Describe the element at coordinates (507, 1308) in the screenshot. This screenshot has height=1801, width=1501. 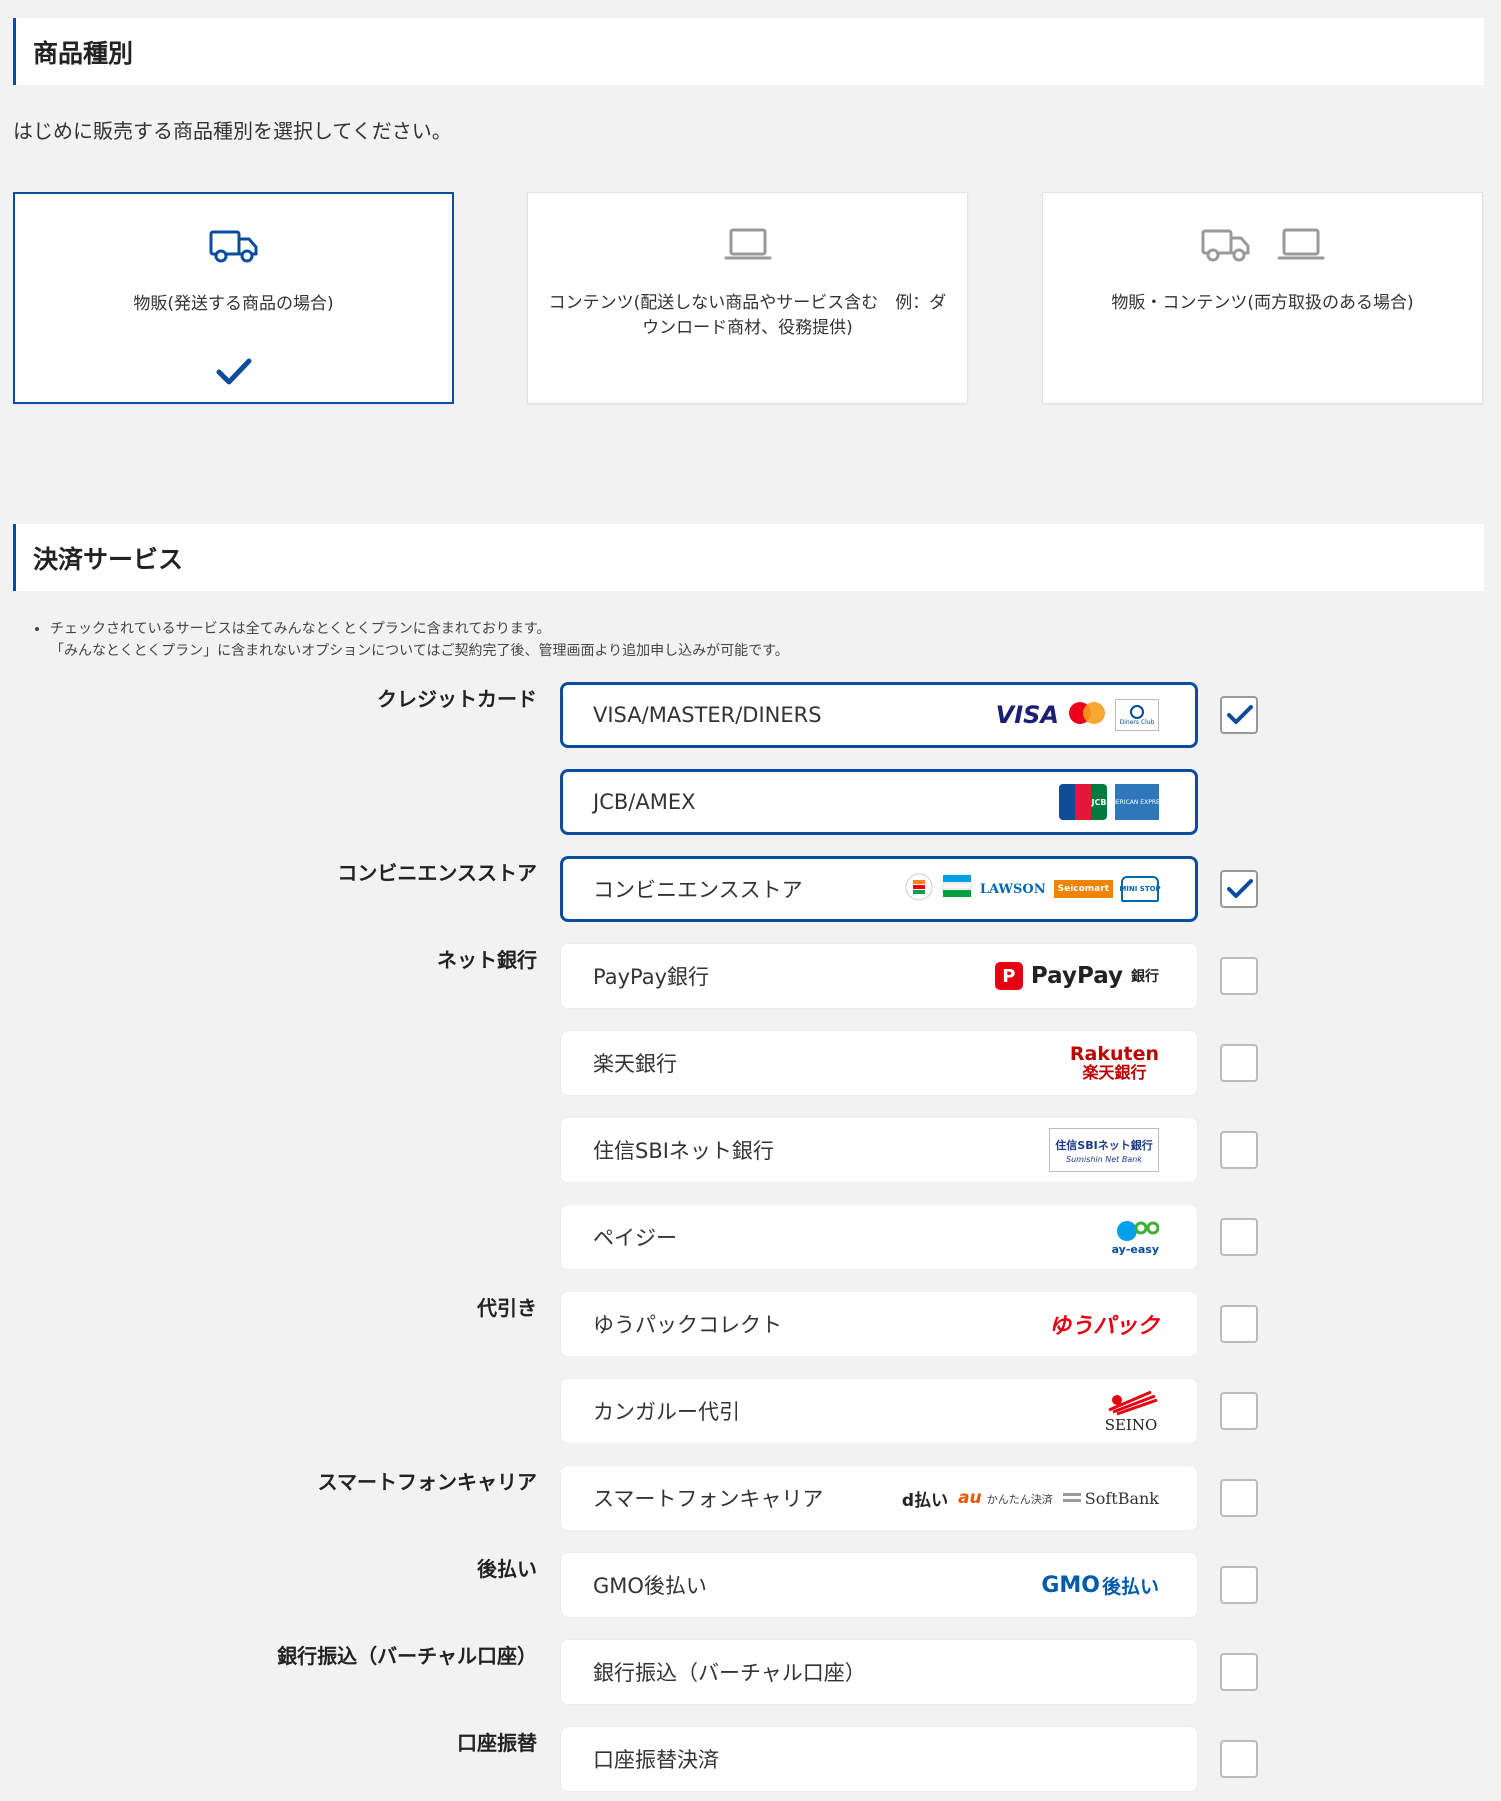
I see `category-cash-on-delivery: 代引き` at that location.